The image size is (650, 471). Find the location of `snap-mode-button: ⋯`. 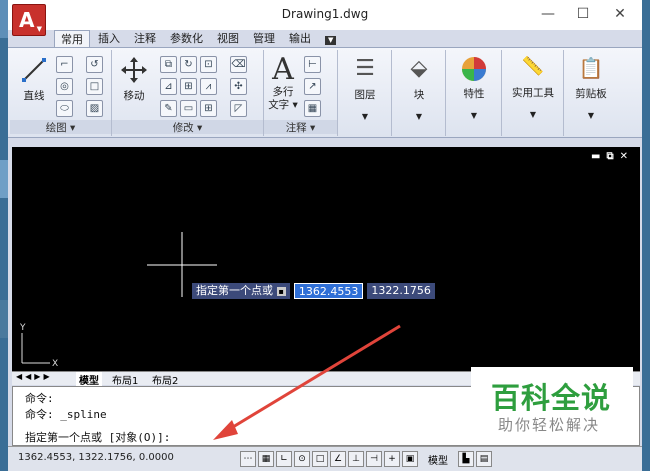

snap-mode-button: ⋯ is located at coordinates (248, 459).